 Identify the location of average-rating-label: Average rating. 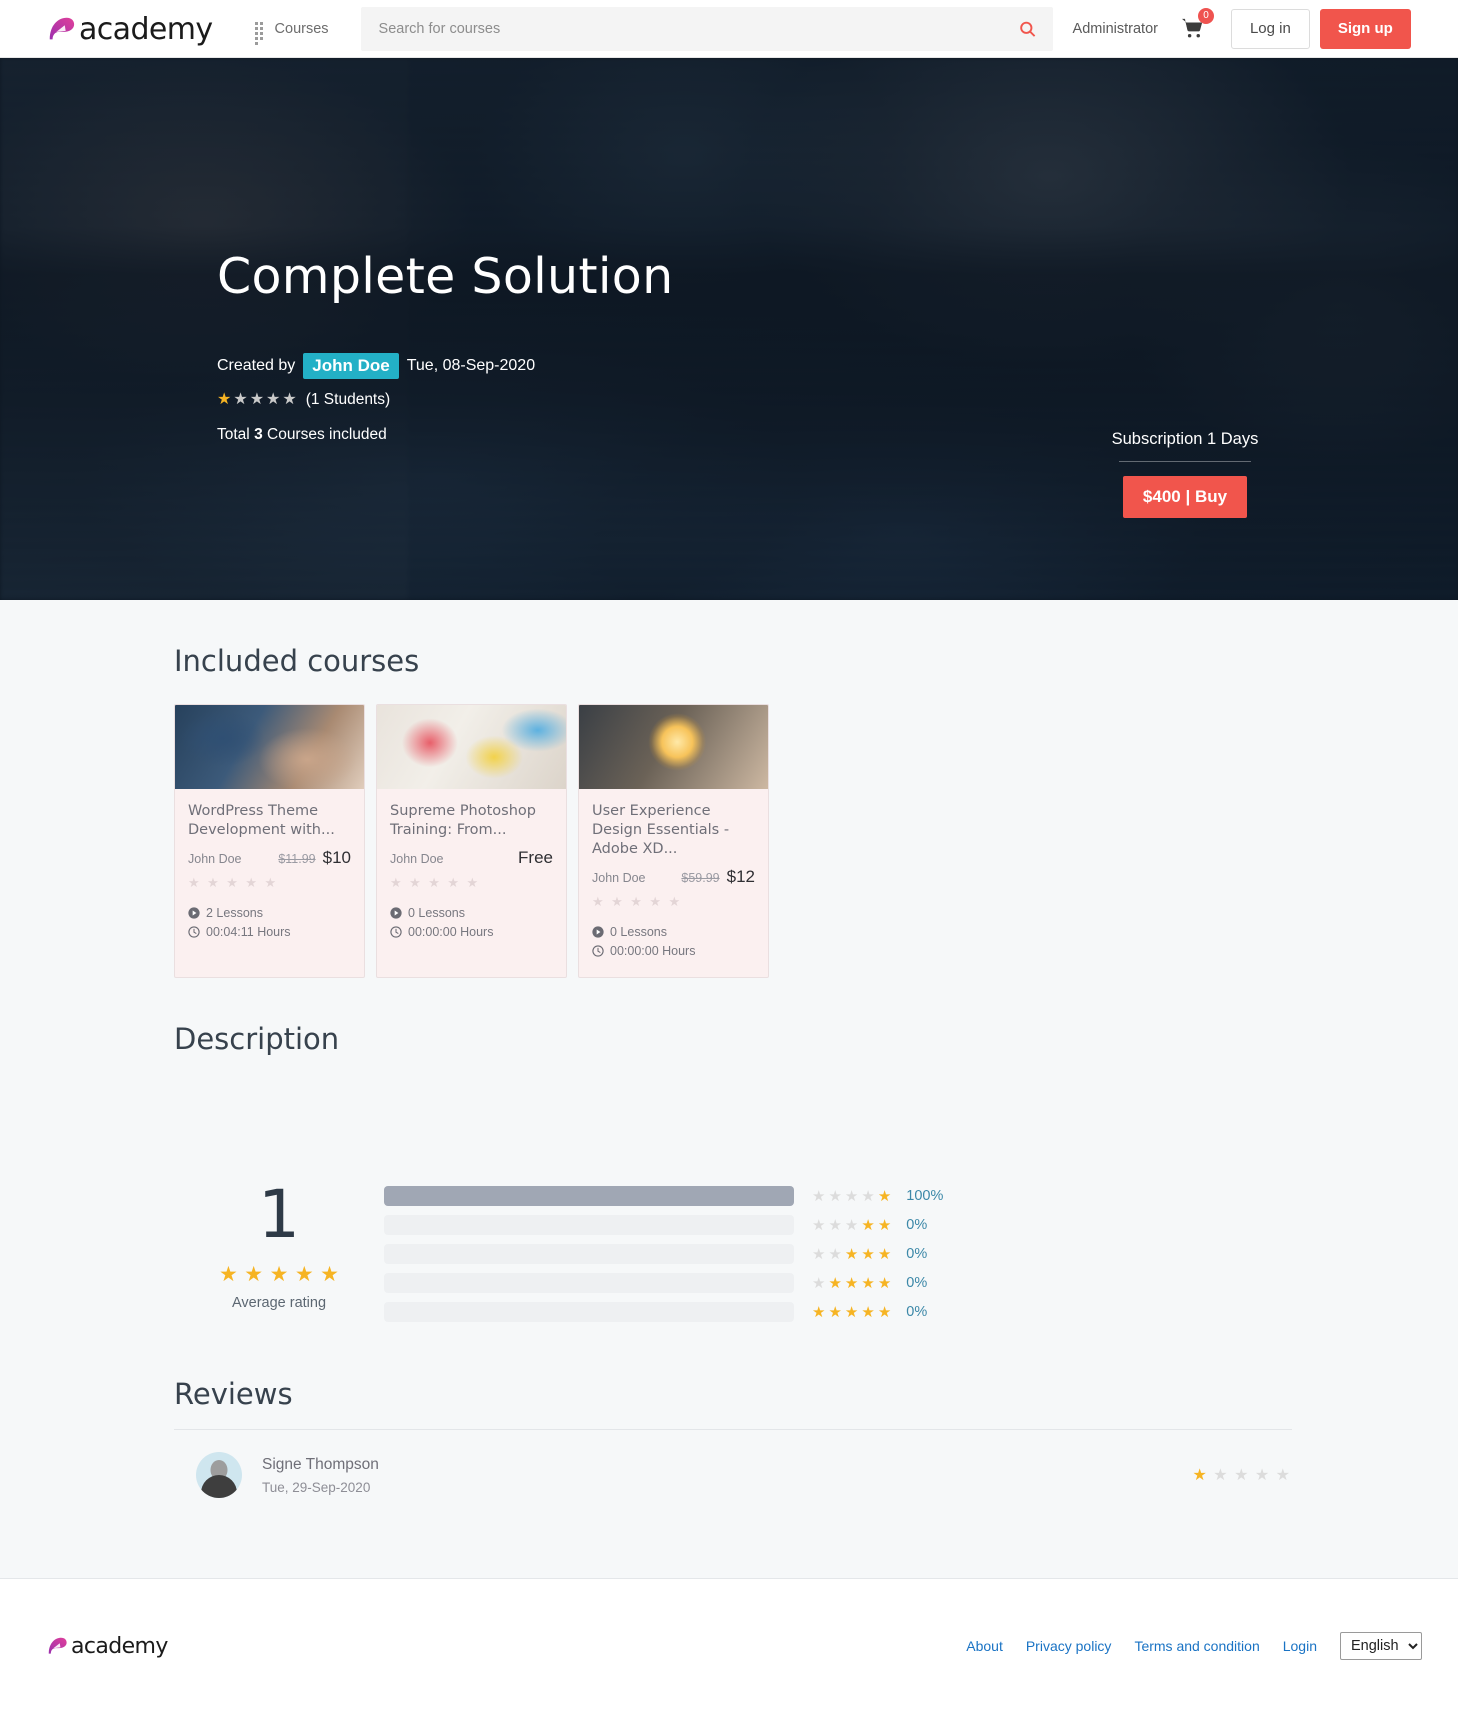
(279, 1303).